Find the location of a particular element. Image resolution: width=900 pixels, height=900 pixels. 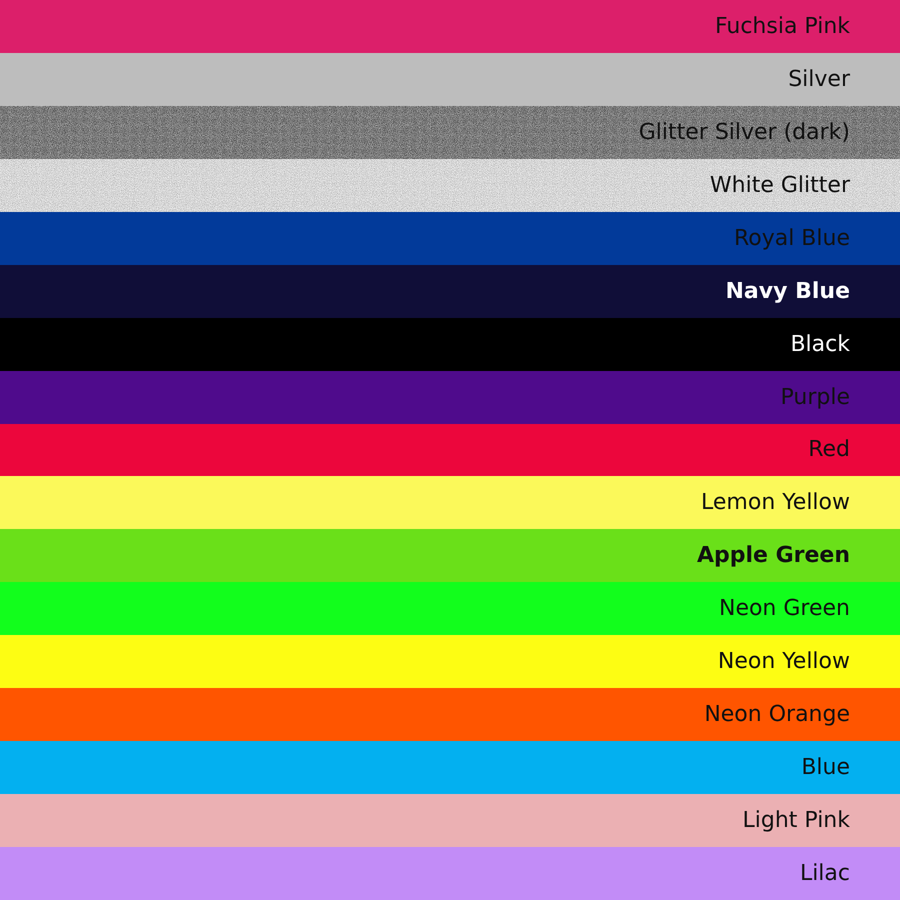

color-name: Neon Yellow is located at coordinates (784, 661).